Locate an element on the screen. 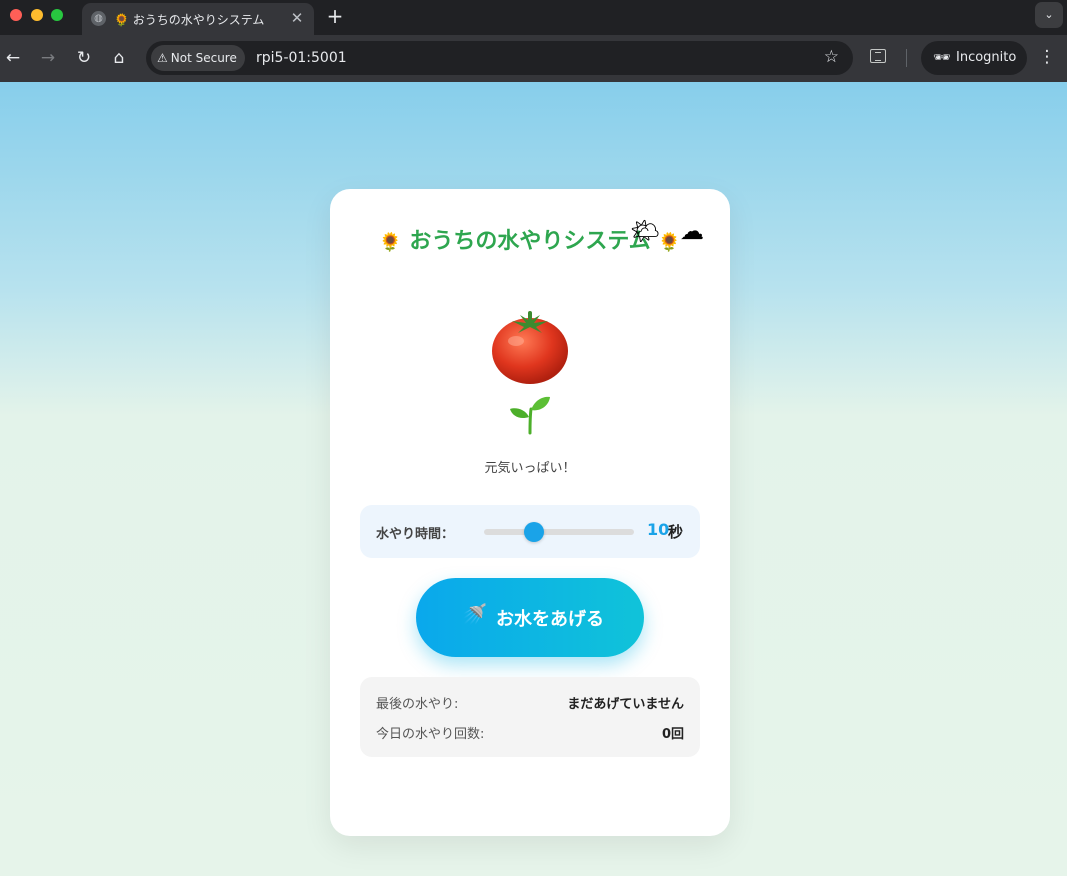 Image resolution: width=1067 pixels, height=876 pixels. duration-label: 水やり時間： is located at coordinates (415, 534).